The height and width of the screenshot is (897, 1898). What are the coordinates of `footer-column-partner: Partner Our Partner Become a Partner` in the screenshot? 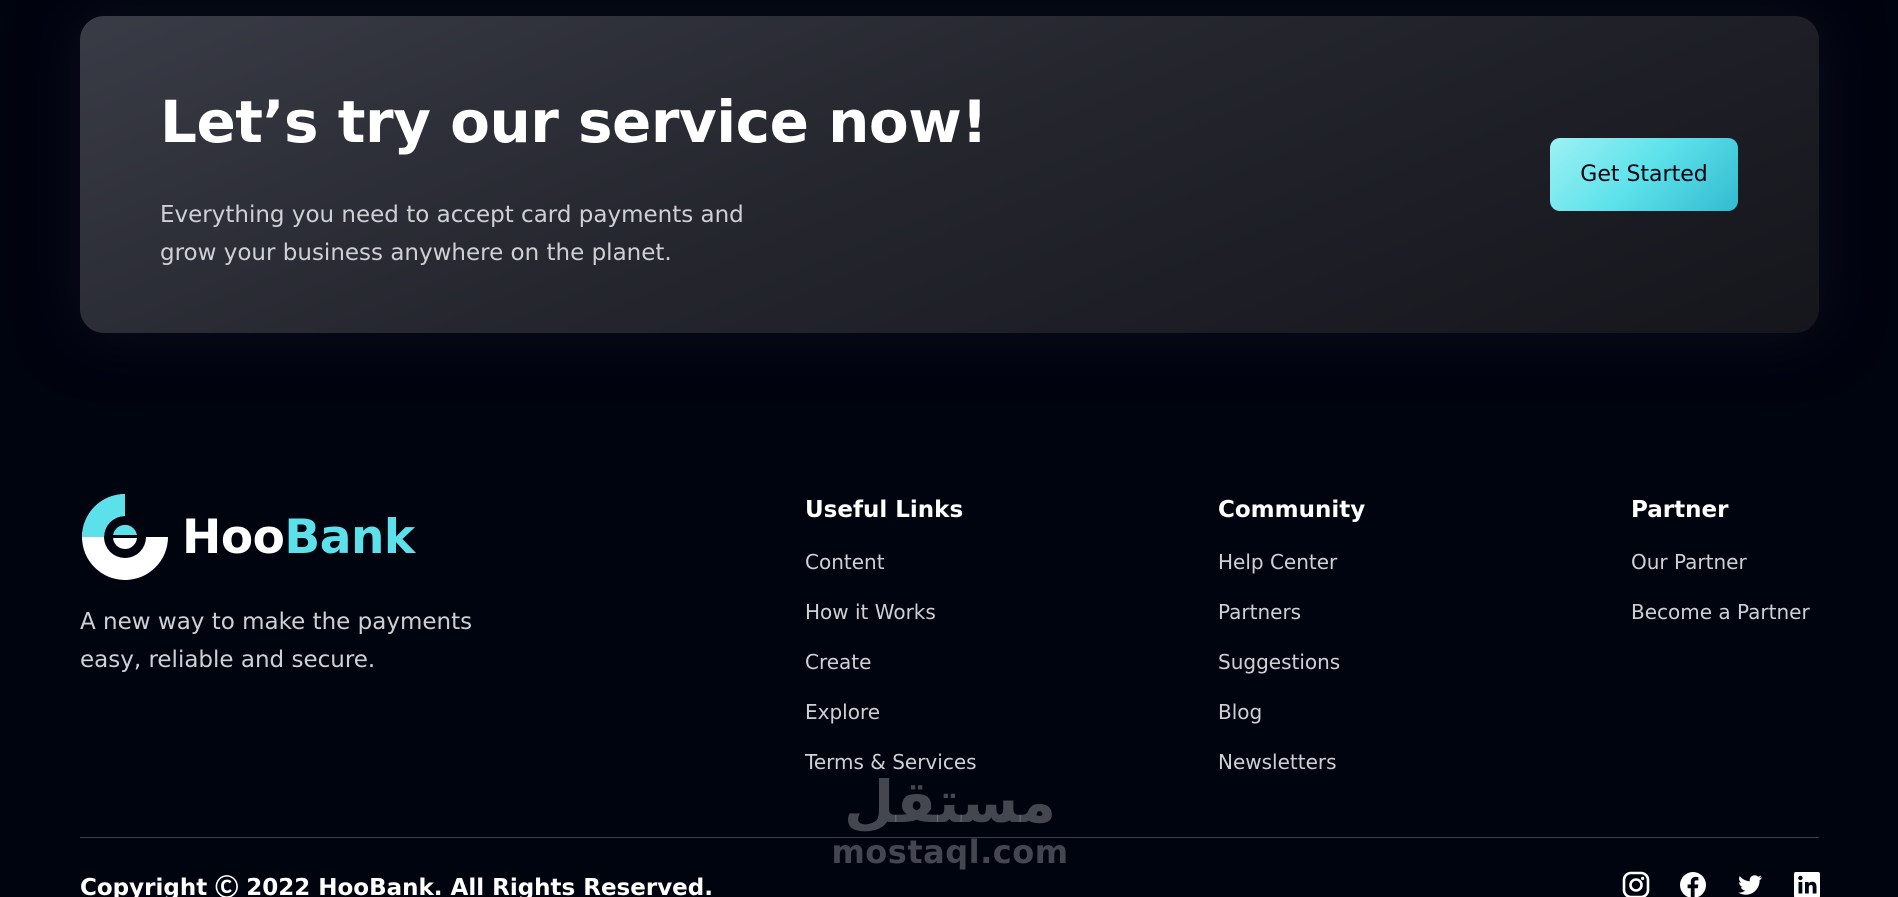 It's located at (1720, 568).